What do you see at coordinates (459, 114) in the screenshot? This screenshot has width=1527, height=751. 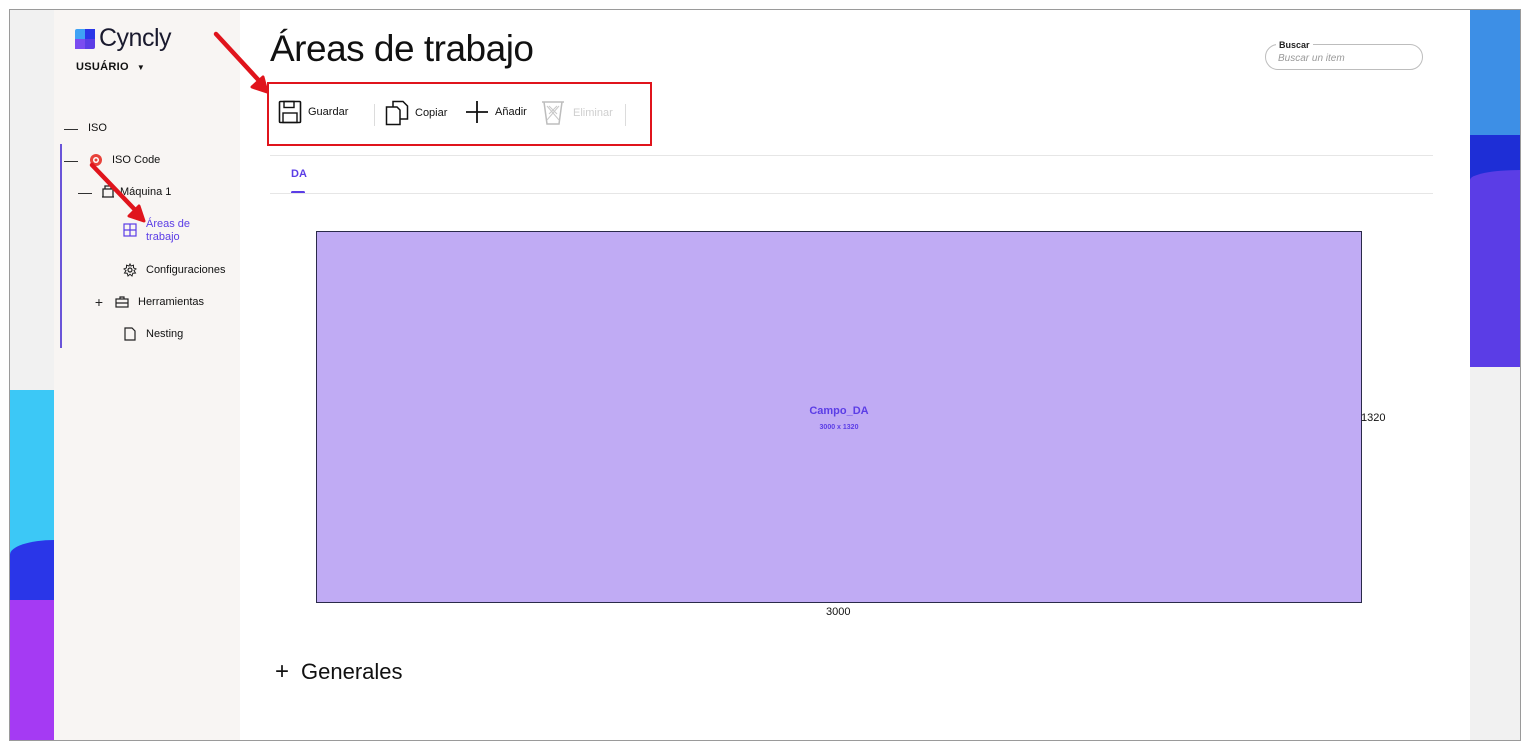 I see `toolbar: Guardar Copiar Añadir Eliminar` at bounding box center [459, 114].